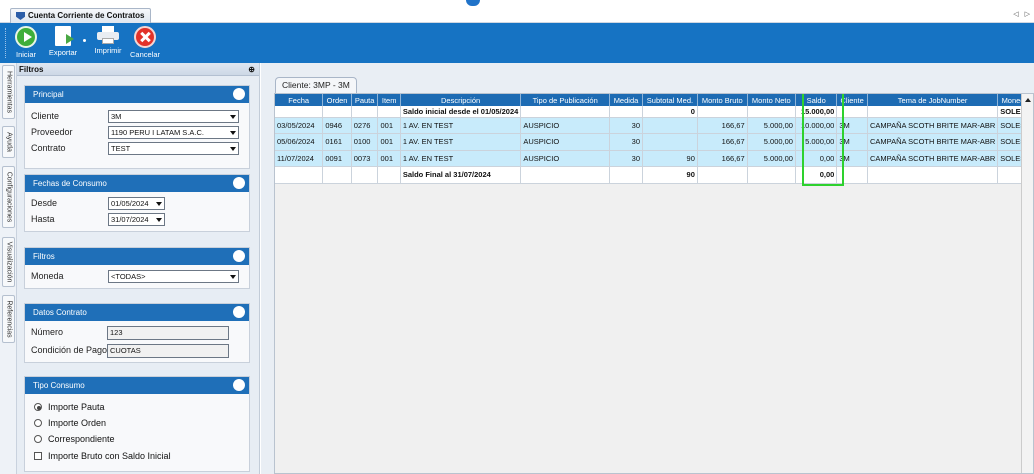 Image resolution: width=1034 pixels, height=474 pixels. Describe the element at coordinates (316, 85) in the screenshot. I see `client-tab: Cliente: 3MP - 3M` at that location.